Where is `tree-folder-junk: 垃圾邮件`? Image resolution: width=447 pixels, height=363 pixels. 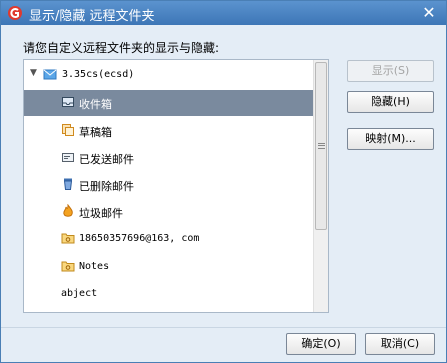 tree-folder-junk: 垃圾邮件 is located at coordinates (169, 212).